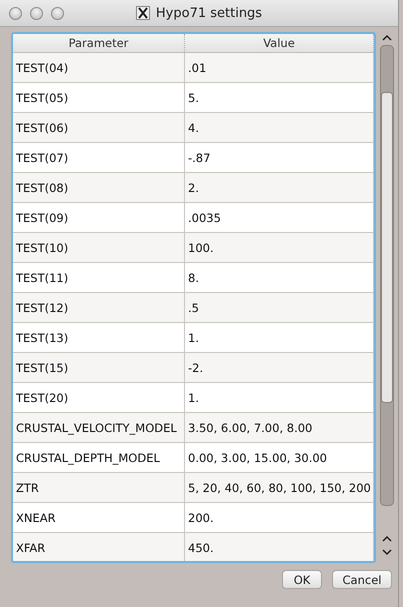 Image resolution: width=403 pixels, height=607 pixels. What do you see at coordinates (99, 67) in the screenshot?
I see `table-cell: TEST(04)` at bounding box center [99, 67].